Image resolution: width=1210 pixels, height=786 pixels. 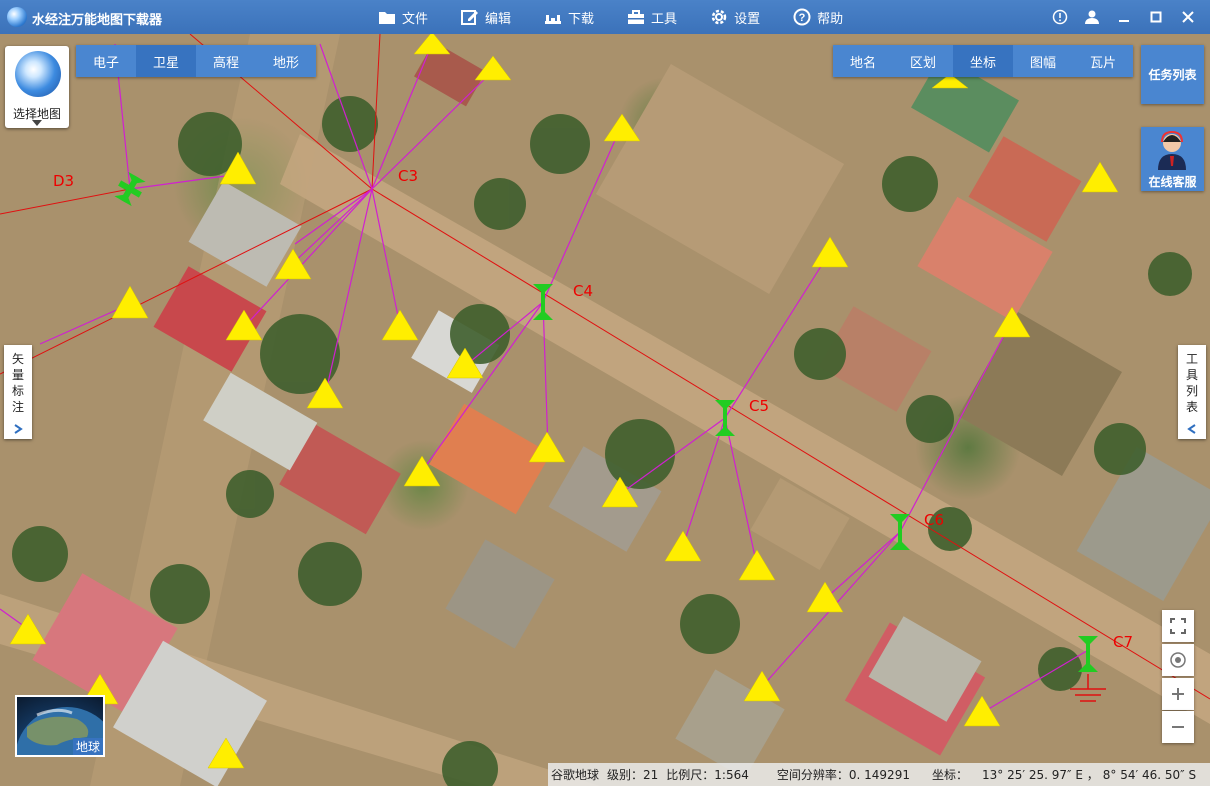 What do you see at coordinates (64, 181) in the screenshot?
I see `point-label-d3: D3` at bounding box center [64, 181].